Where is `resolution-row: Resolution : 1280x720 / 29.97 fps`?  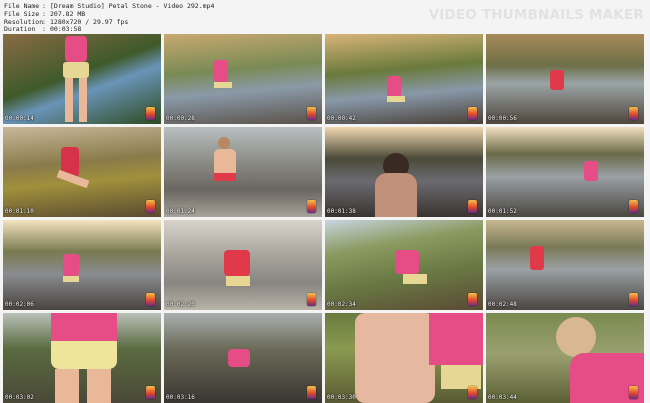
resolution-row: Resolution : 1280x720 / 29.97 fps is located at coordinates (109, 22).